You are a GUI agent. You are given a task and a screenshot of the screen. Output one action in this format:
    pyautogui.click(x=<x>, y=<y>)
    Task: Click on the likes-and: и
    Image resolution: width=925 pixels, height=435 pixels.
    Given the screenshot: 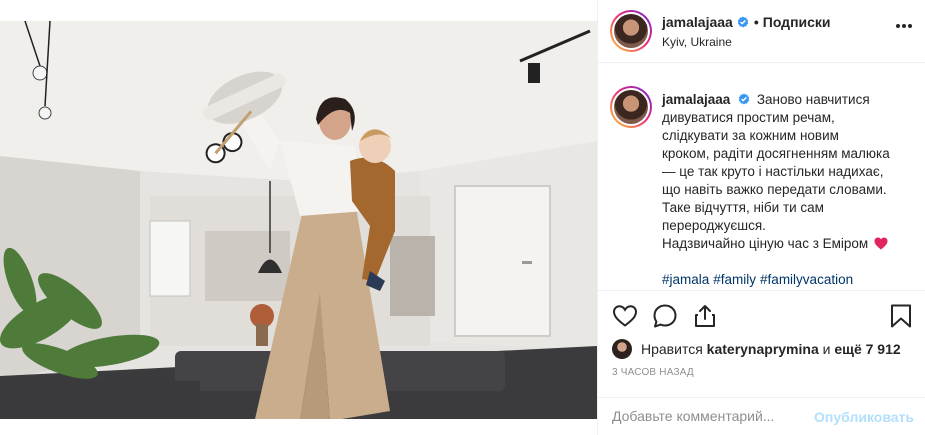 What is the action you would take?
    pyautogui.click(x=826, y=349)
    